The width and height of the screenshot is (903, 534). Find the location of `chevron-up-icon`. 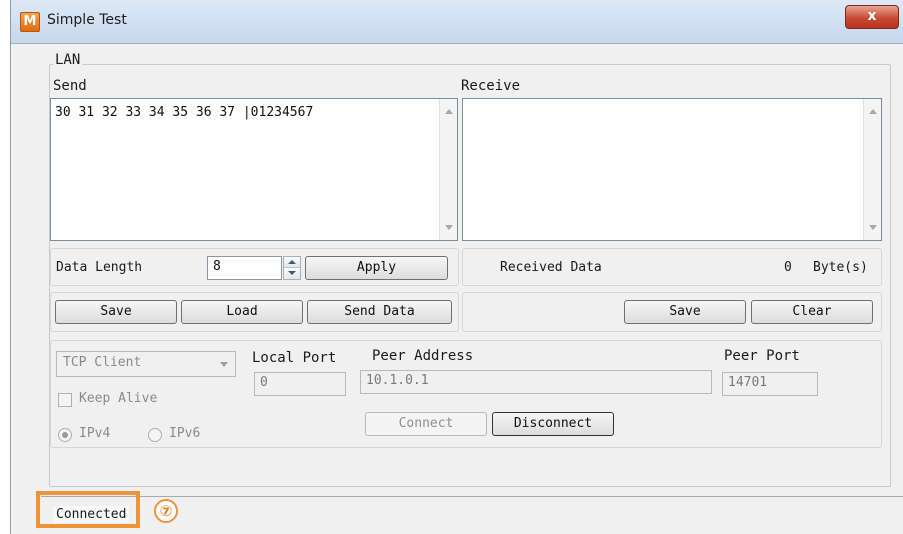

chevron-up-icon is located at coordinates (292, 262).